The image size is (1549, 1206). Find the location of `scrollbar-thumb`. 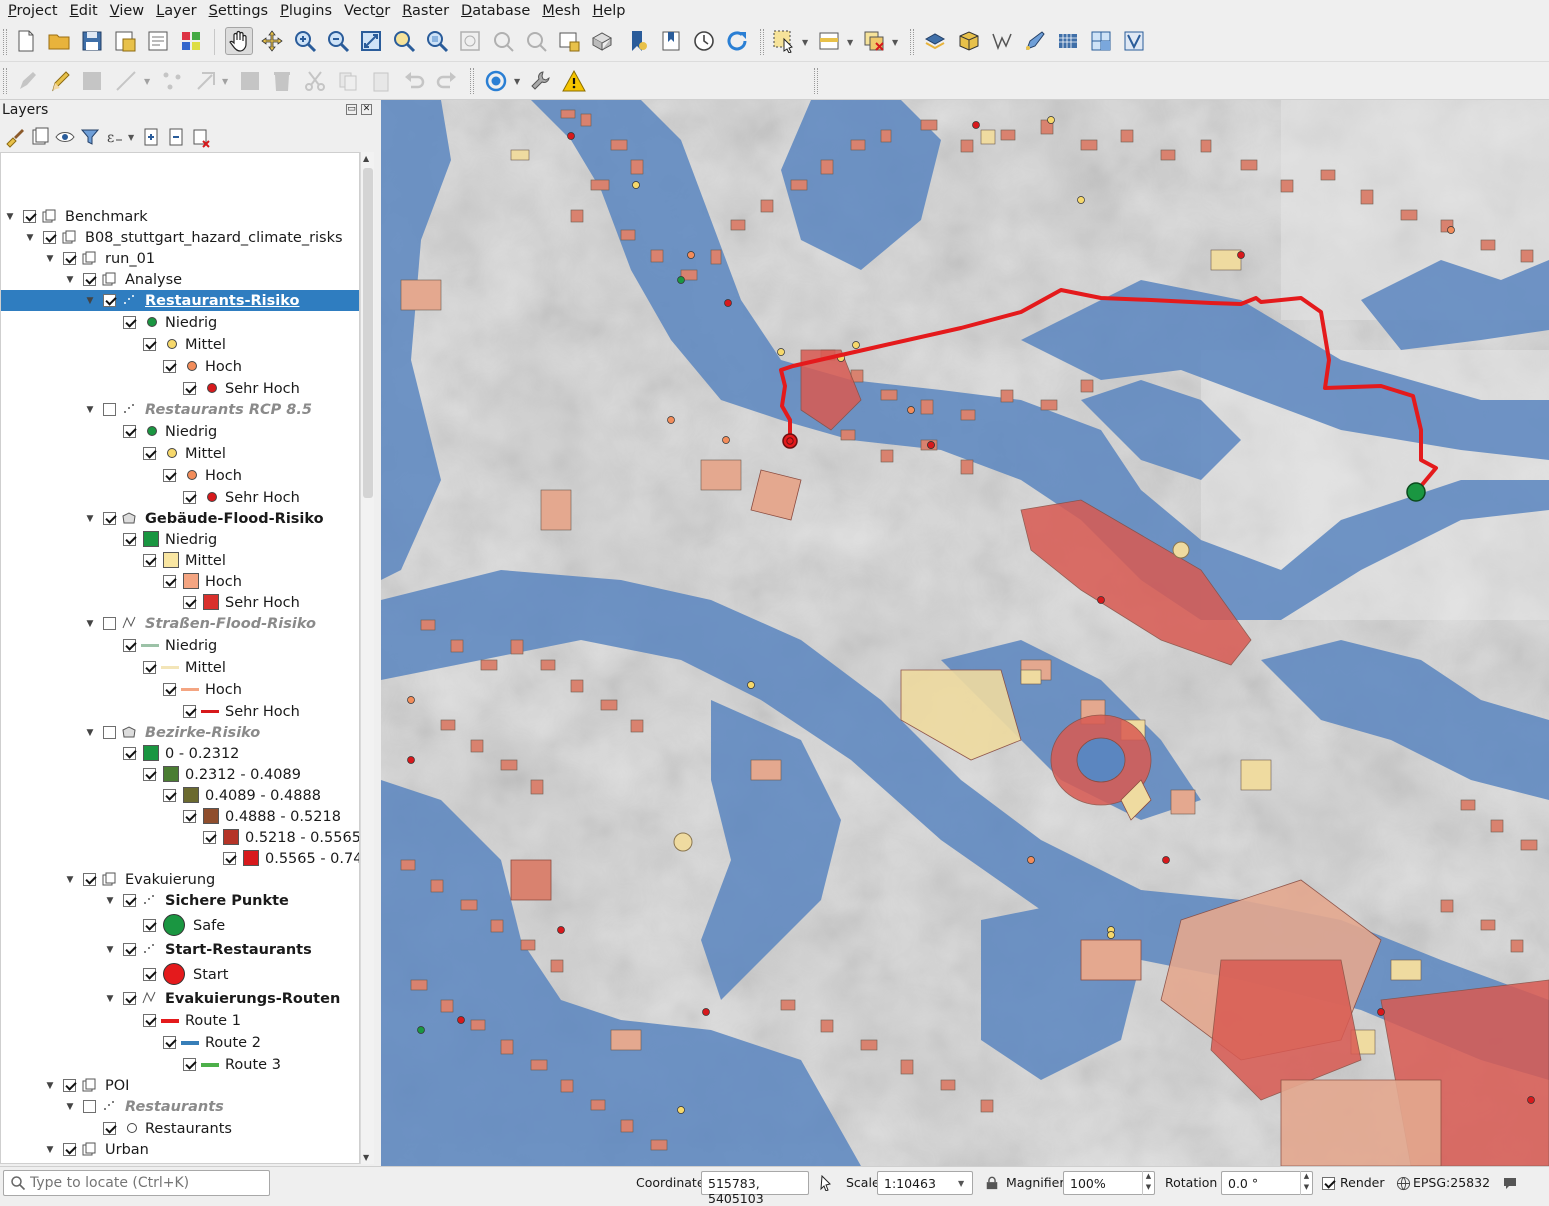

scrollbar-thumb is located at coordinates (368, 333).